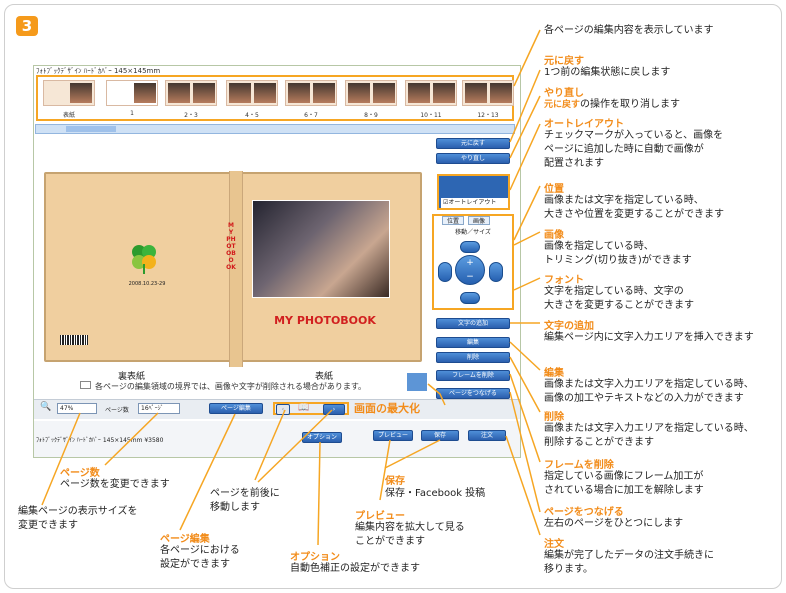 This screenshot has height=593, width=786. Describe the element at coordinates (624, 149) in the screenshot. I see `callout-auto-desc2: ページに追加した時に自動で画像が` at that location.